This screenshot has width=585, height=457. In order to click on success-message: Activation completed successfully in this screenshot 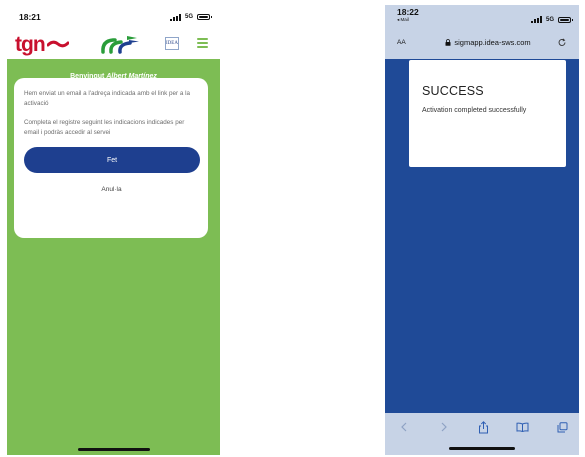, I will do `click(474, 110)`.